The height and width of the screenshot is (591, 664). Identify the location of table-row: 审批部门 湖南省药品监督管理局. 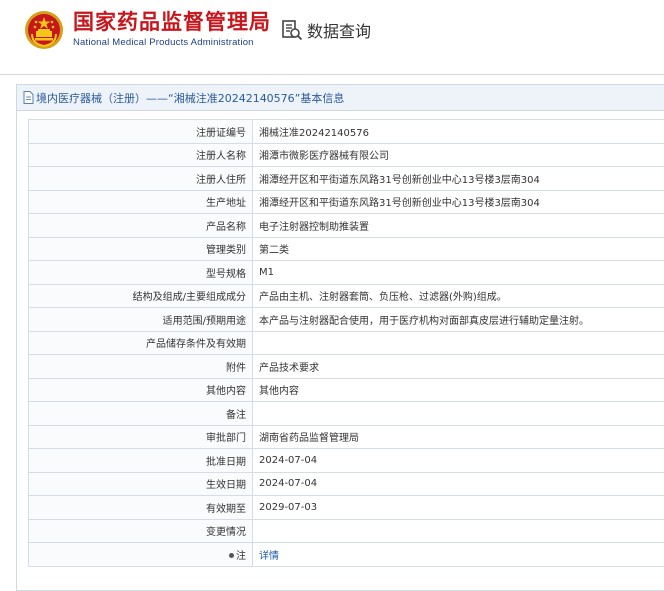
(346, 436).